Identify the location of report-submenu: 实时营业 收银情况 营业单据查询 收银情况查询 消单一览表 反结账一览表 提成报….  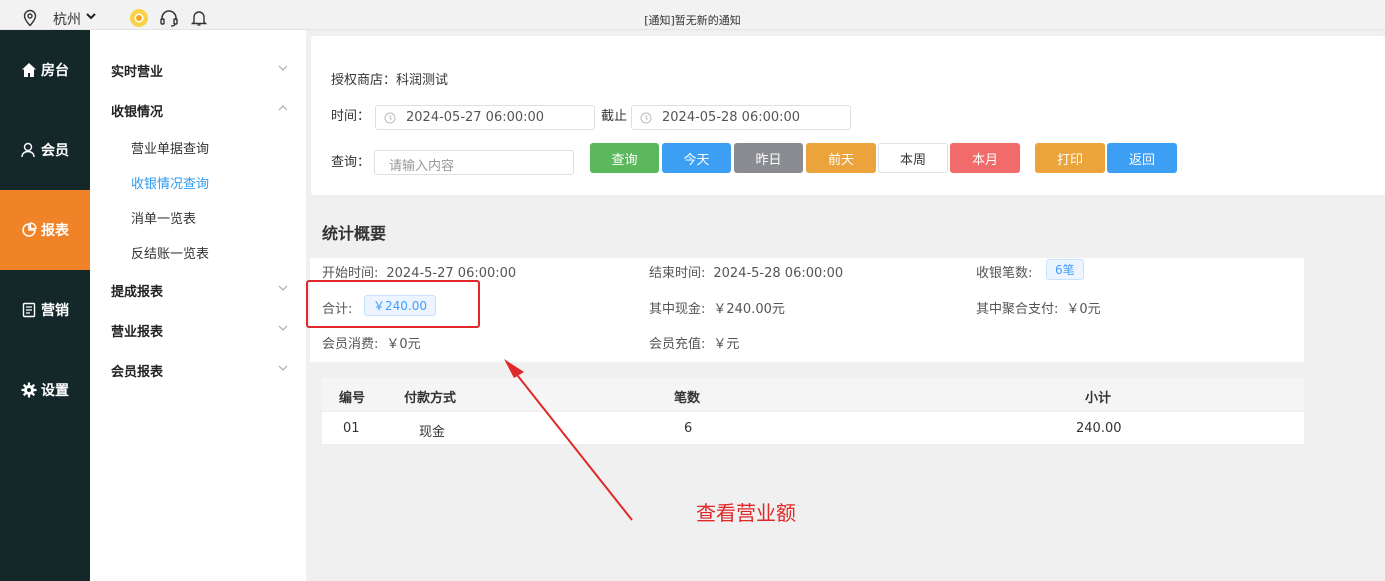
(198, 305).